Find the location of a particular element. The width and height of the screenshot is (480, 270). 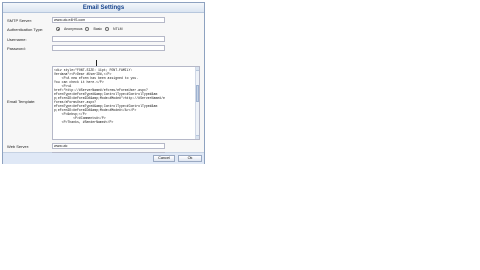

email-template-label: Email Template: is located at coordinates (21, 101).